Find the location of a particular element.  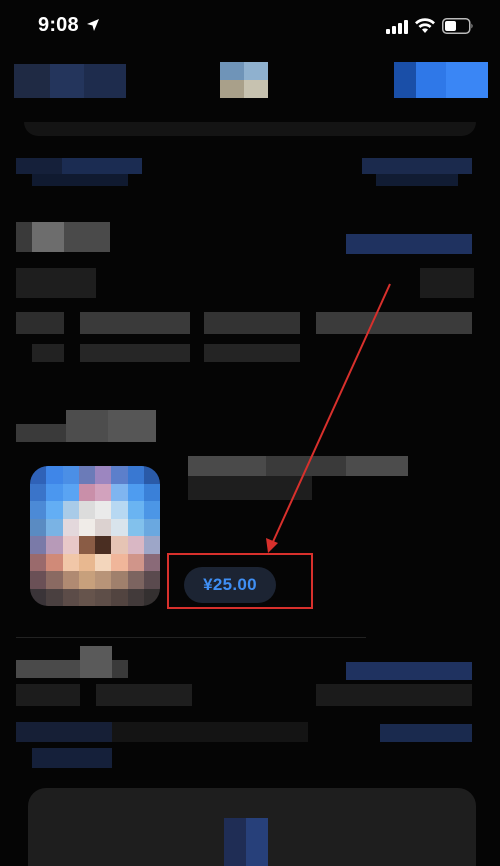

row-divider is located at coordinates (191, 637).